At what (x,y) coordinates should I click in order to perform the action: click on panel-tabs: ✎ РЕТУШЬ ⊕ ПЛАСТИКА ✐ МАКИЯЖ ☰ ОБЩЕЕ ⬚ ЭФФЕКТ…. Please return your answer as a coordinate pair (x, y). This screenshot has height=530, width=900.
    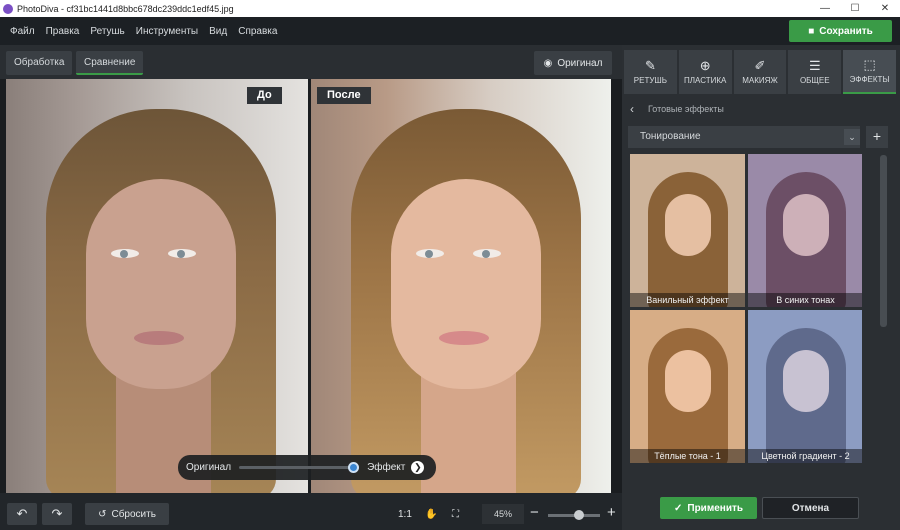
    Looking at the image, I should click on (760, 72).